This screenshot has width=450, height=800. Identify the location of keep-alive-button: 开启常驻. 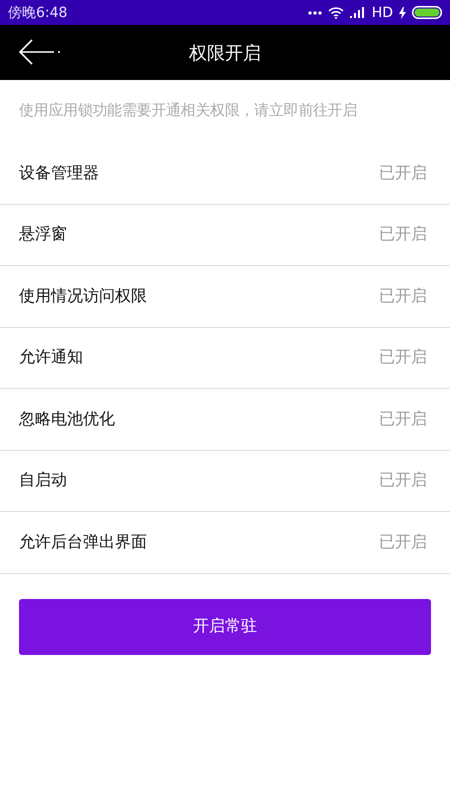
(225, 626).